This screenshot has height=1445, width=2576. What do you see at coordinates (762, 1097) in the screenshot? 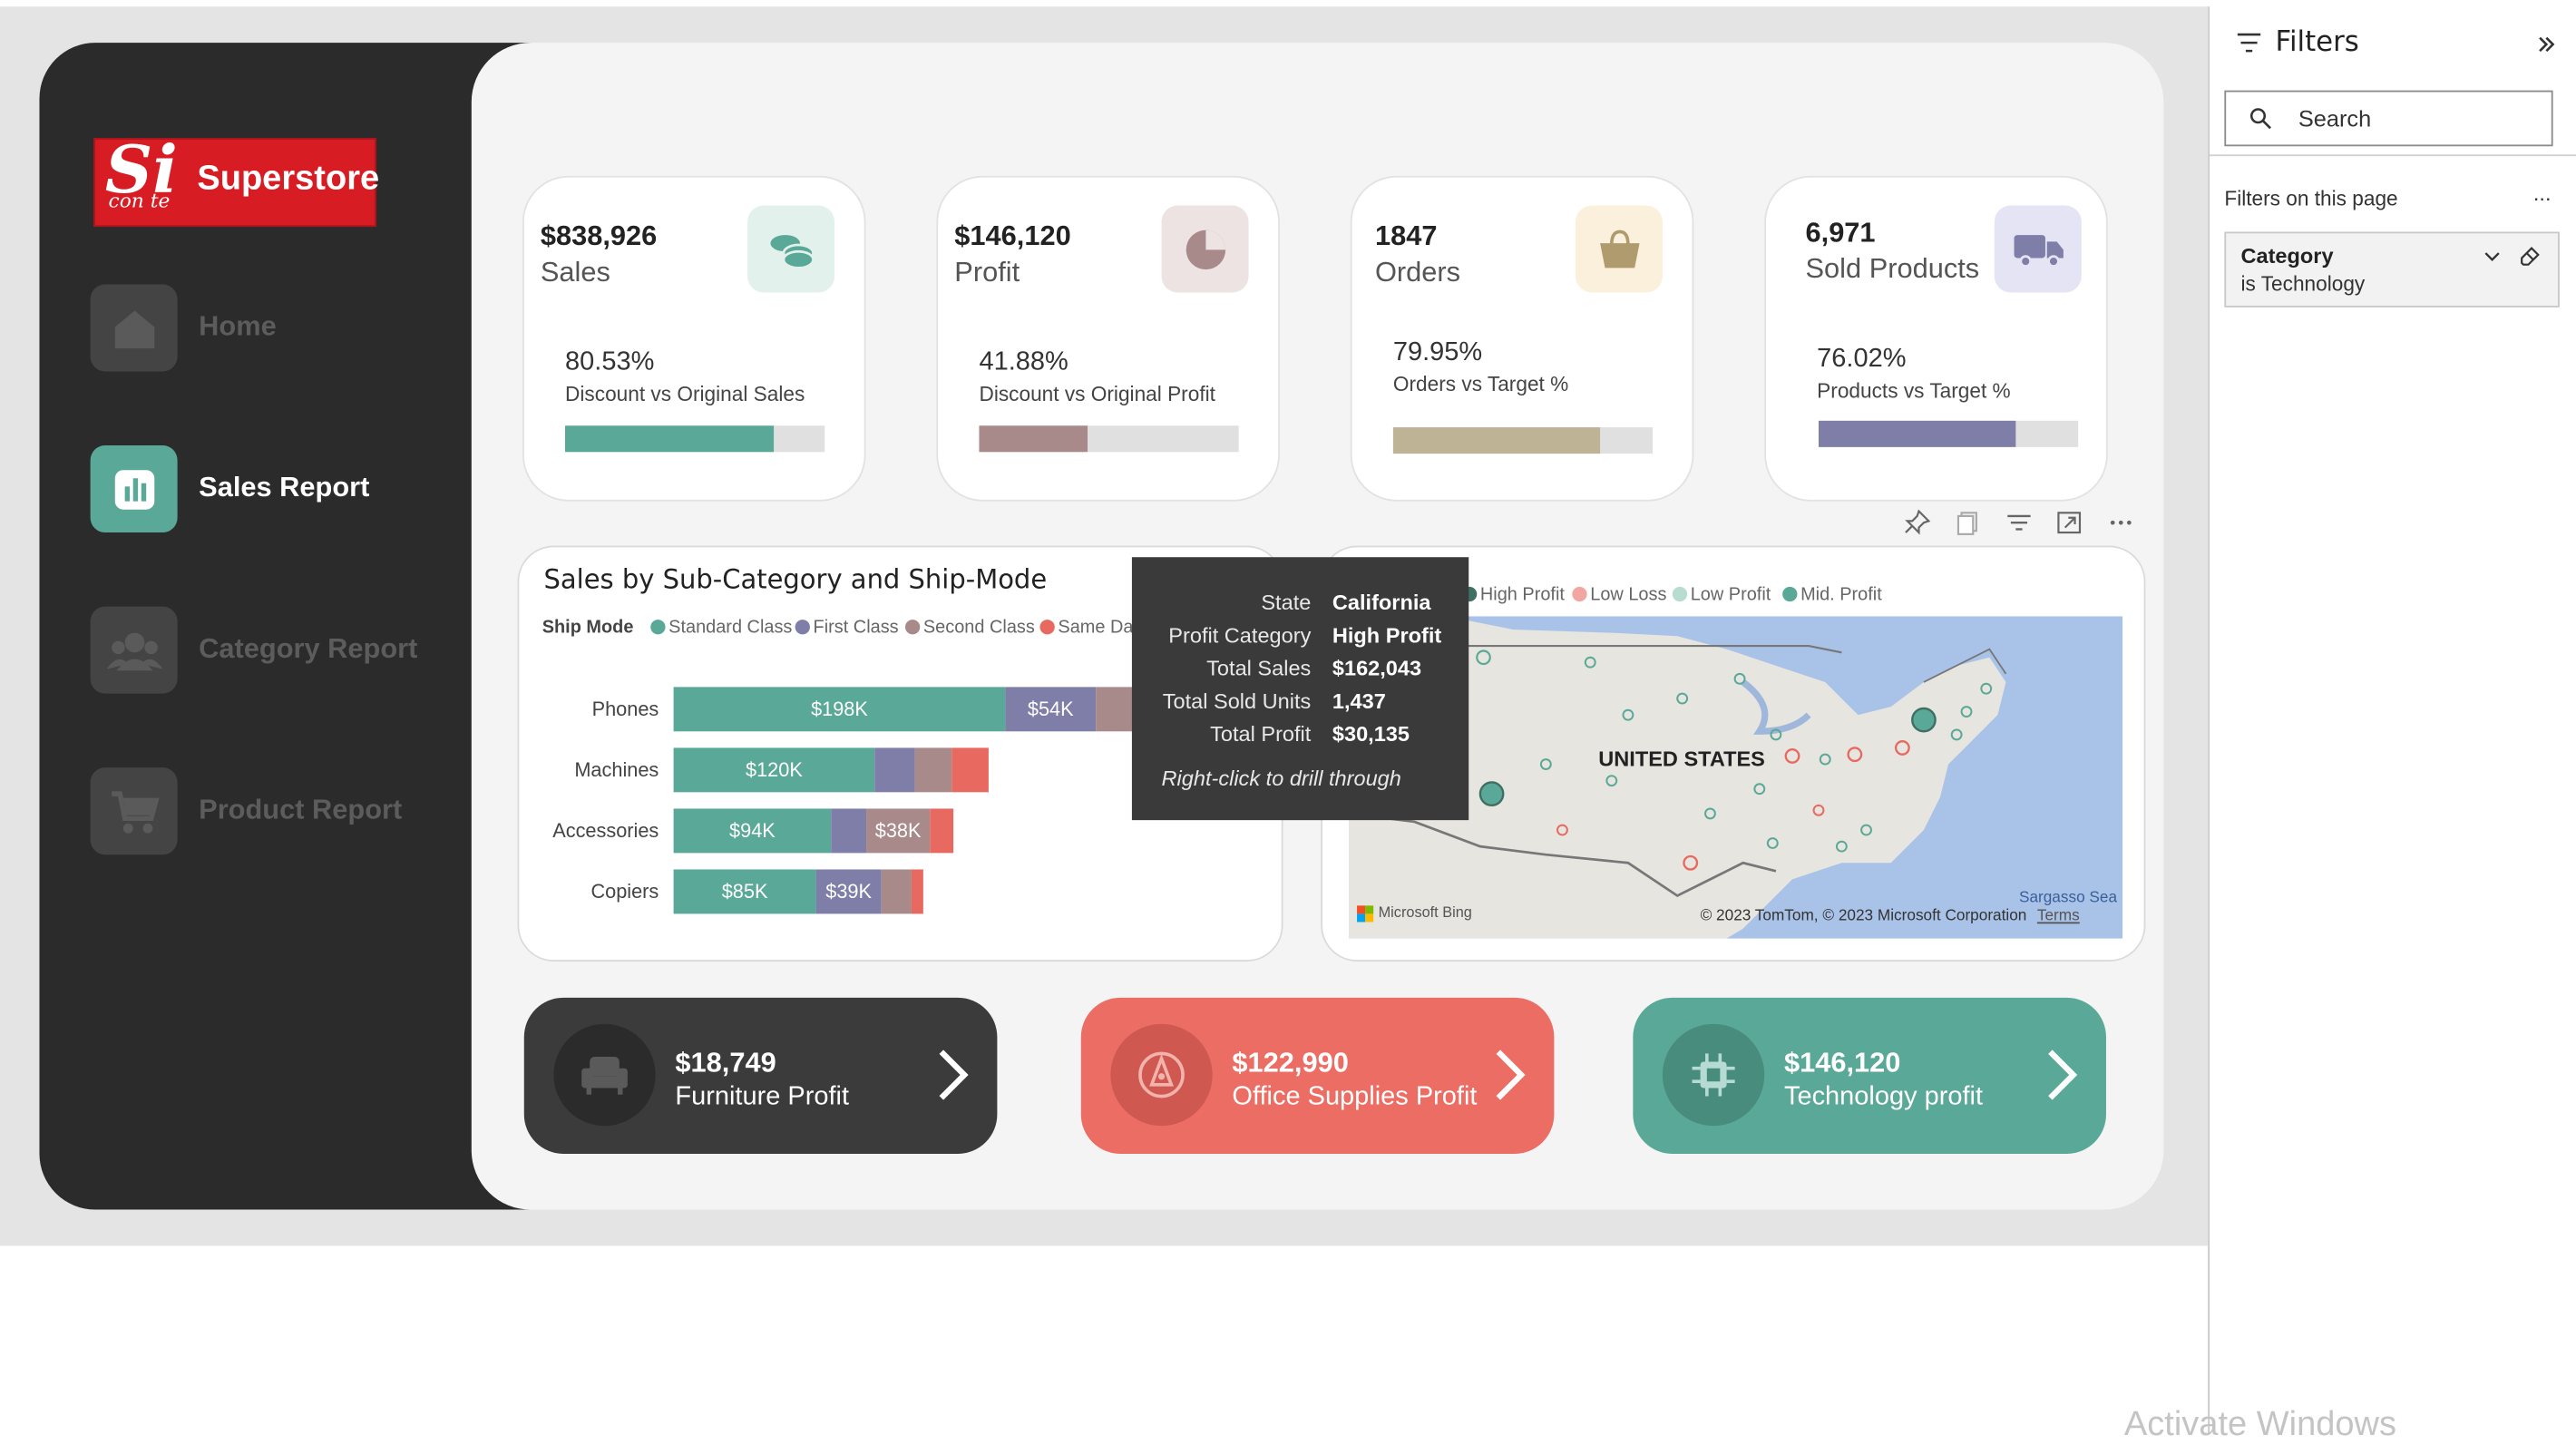
I see `card-label: Furniture Profit` at bounding box center [762, 1097].